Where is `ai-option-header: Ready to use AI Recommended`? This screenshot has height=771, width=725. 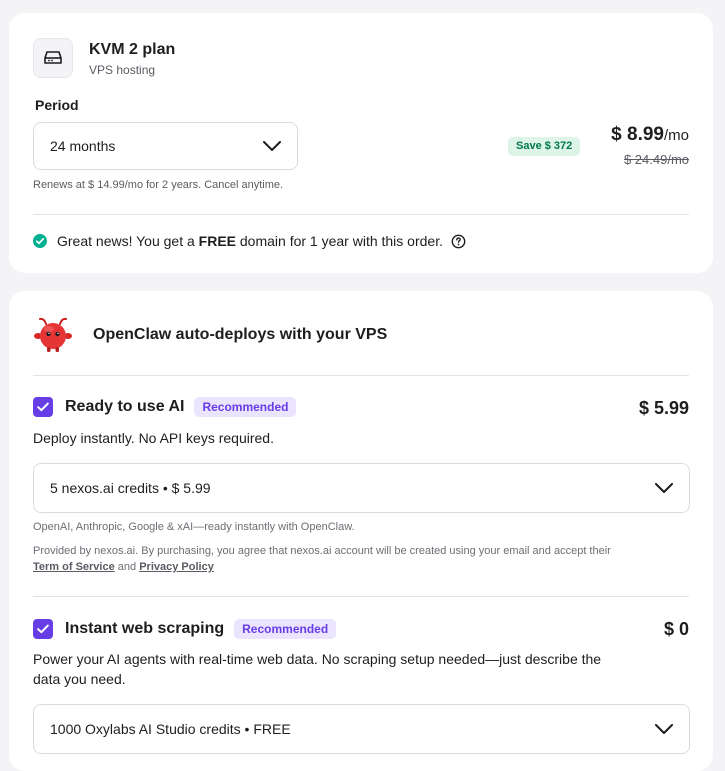 ai-option-header: Ready to use AI Recommended is located at coordinates (165, 407).